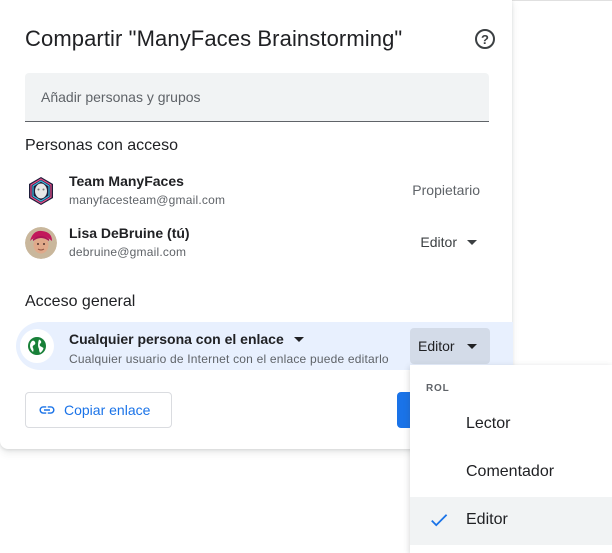  What do you see at coordinates (41, 191) in the screenshot?
I see `team-manyfaces-avatar` at bounding box center [41, 191].